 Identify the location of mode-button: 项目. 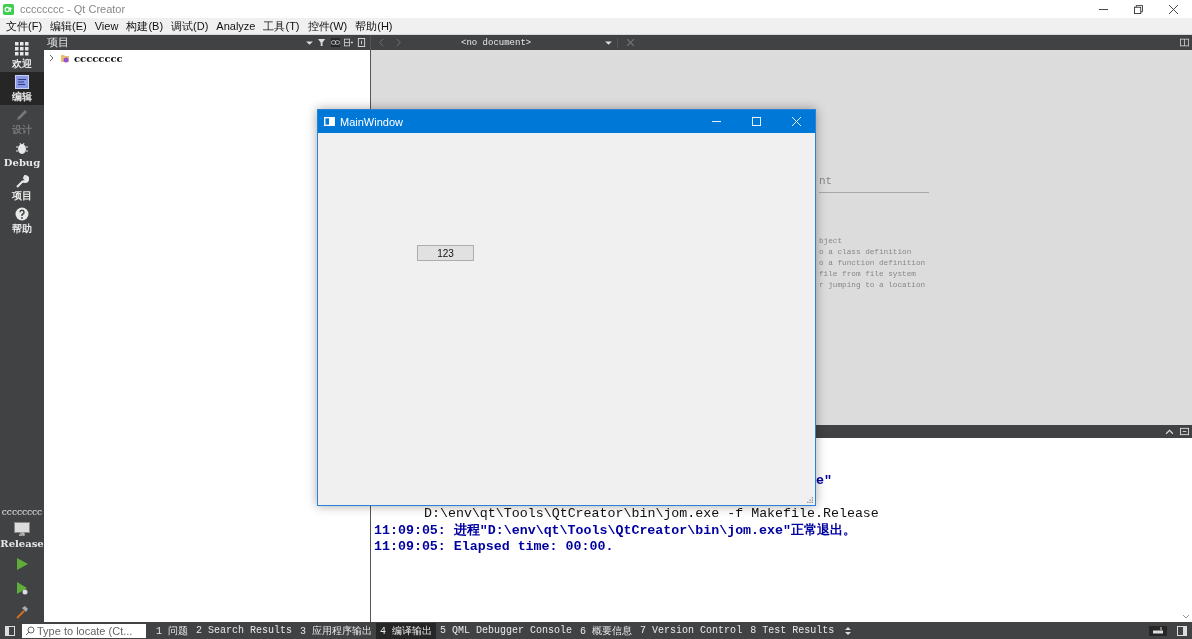
(22, 187).